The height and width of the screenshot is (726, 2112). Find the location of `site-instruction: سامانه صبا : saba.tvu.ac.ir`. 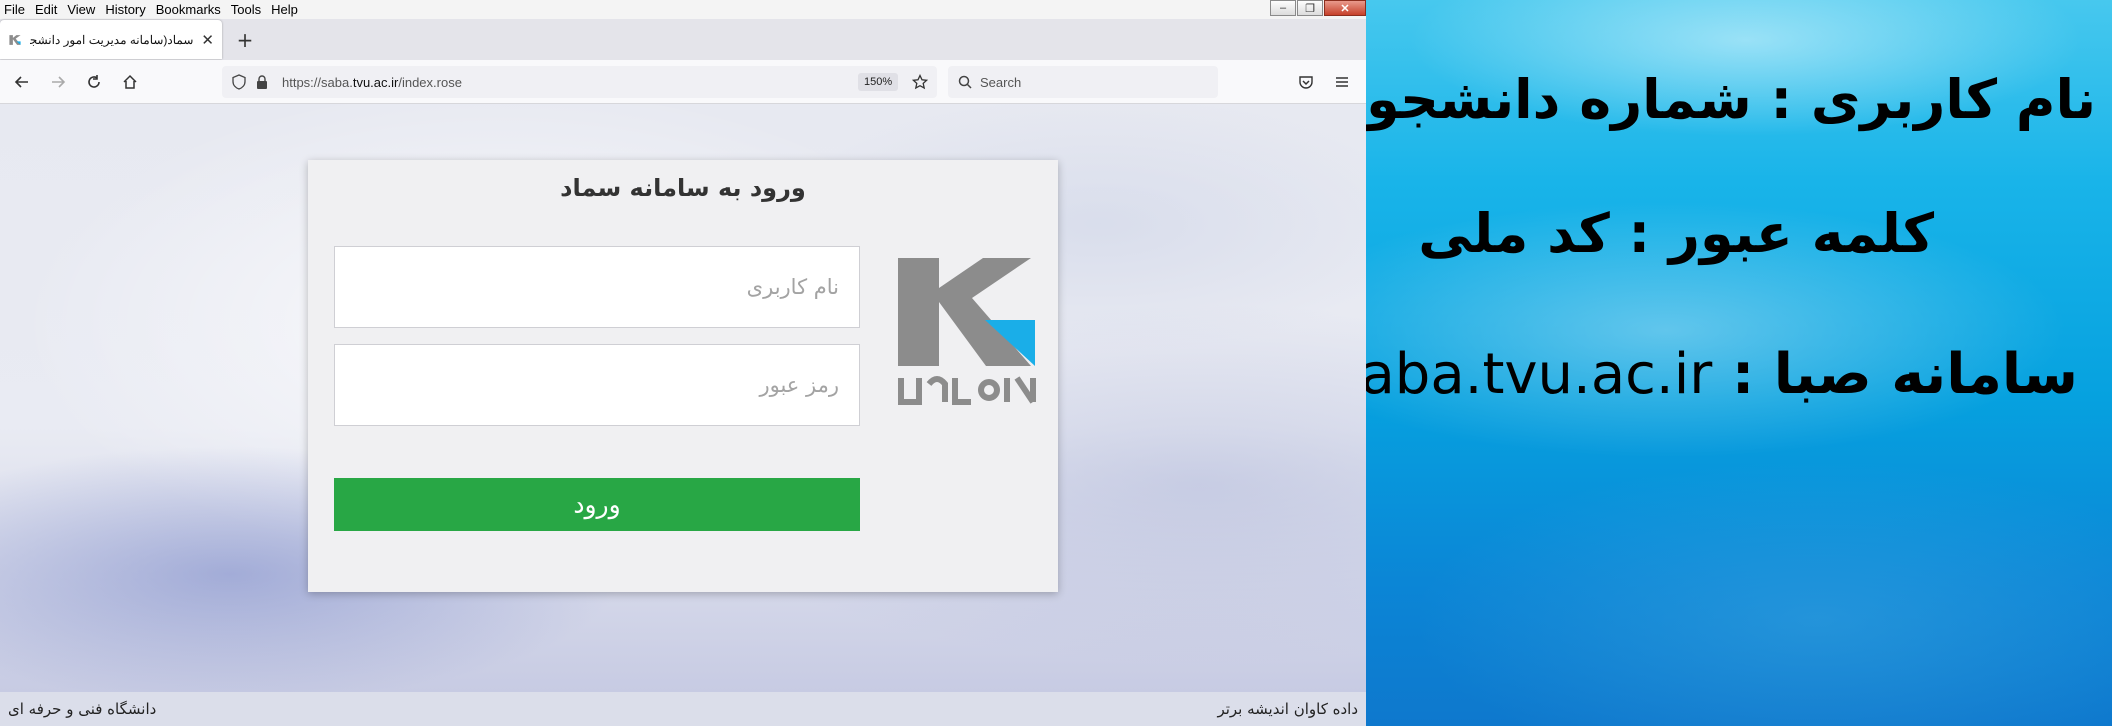

site-instruction: سامانه صبا : saba.tvu.ac.ir is located at coordinates (1722, 374).